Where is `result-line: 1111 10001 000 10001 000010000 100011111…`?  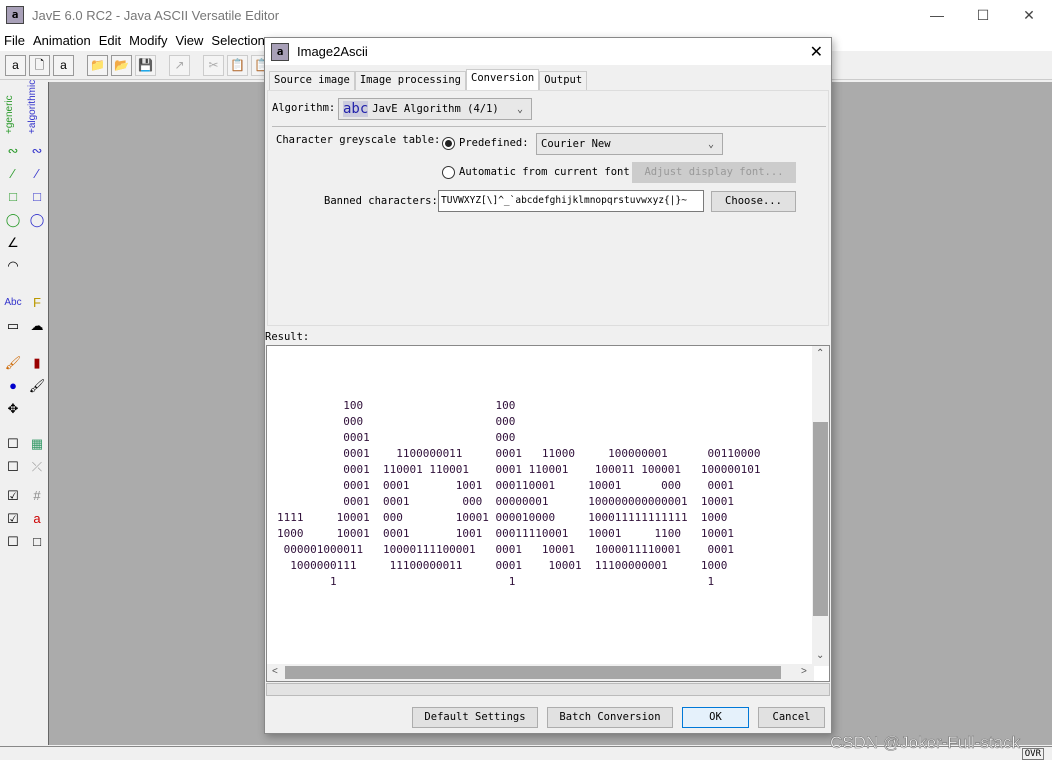 result-line: 1111 10001 000 10001 000010000 100011111… is located at coordinates (502, 517).